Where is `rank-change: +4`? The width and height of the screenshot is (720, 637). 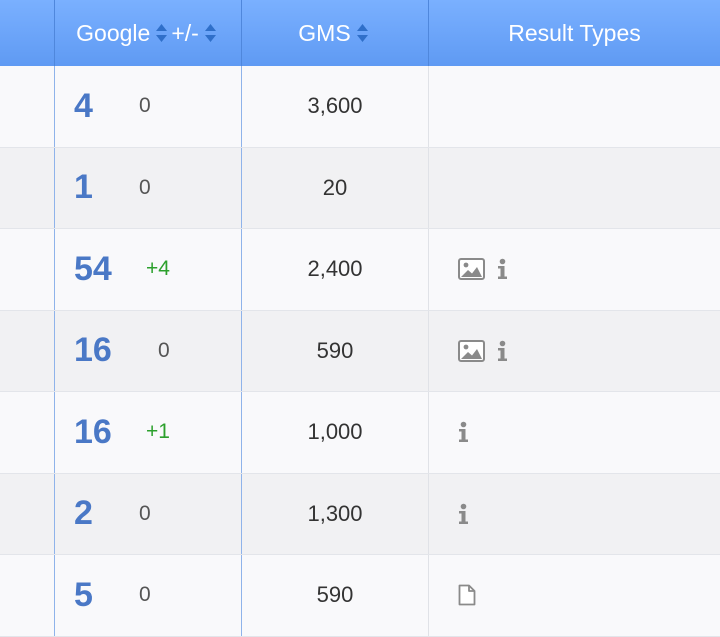
rank-change: +4 is located at coordinates (158, 269).